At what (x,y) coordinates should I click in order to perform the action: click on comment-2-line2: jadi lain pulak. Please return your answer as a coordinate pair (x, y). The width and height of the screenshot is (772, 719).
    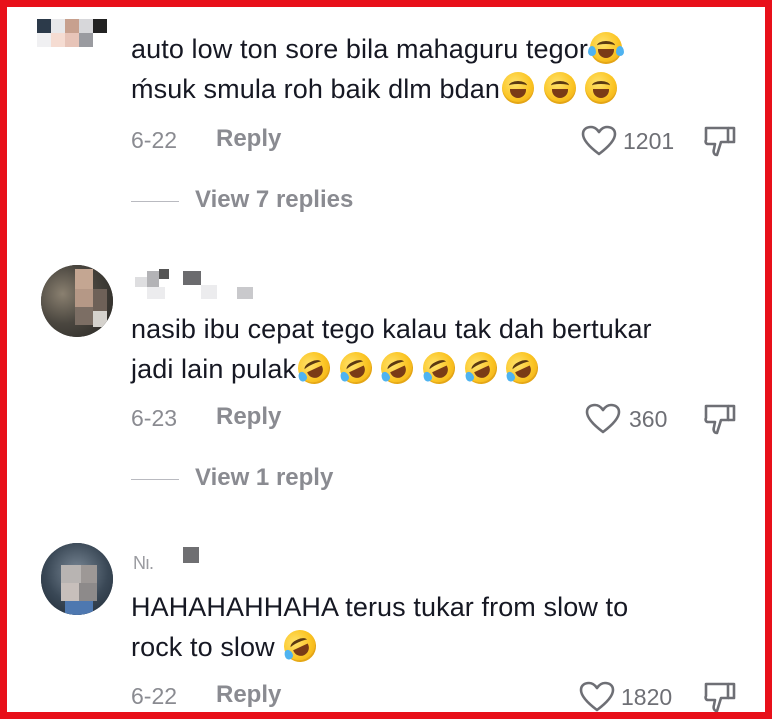
    Looking at the image, I should click on (214, 369).